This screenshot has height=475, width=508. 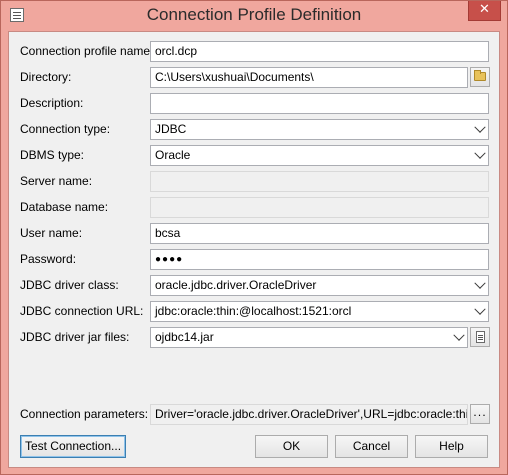 I want to click on help-button: Help, so click(x=451, y=446).